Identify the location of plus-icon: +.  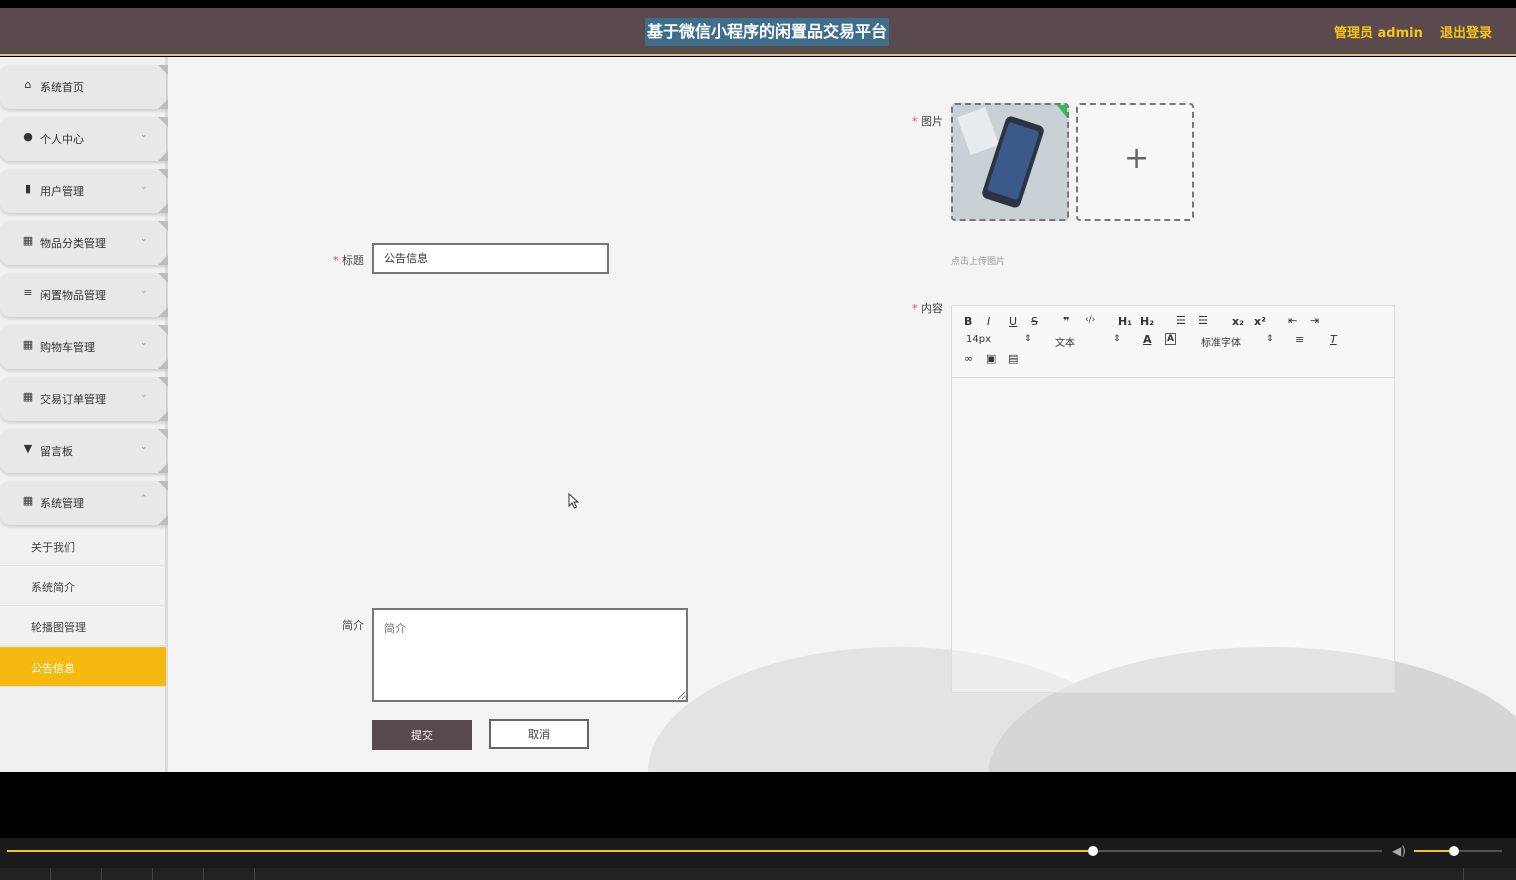
(1137, 158).